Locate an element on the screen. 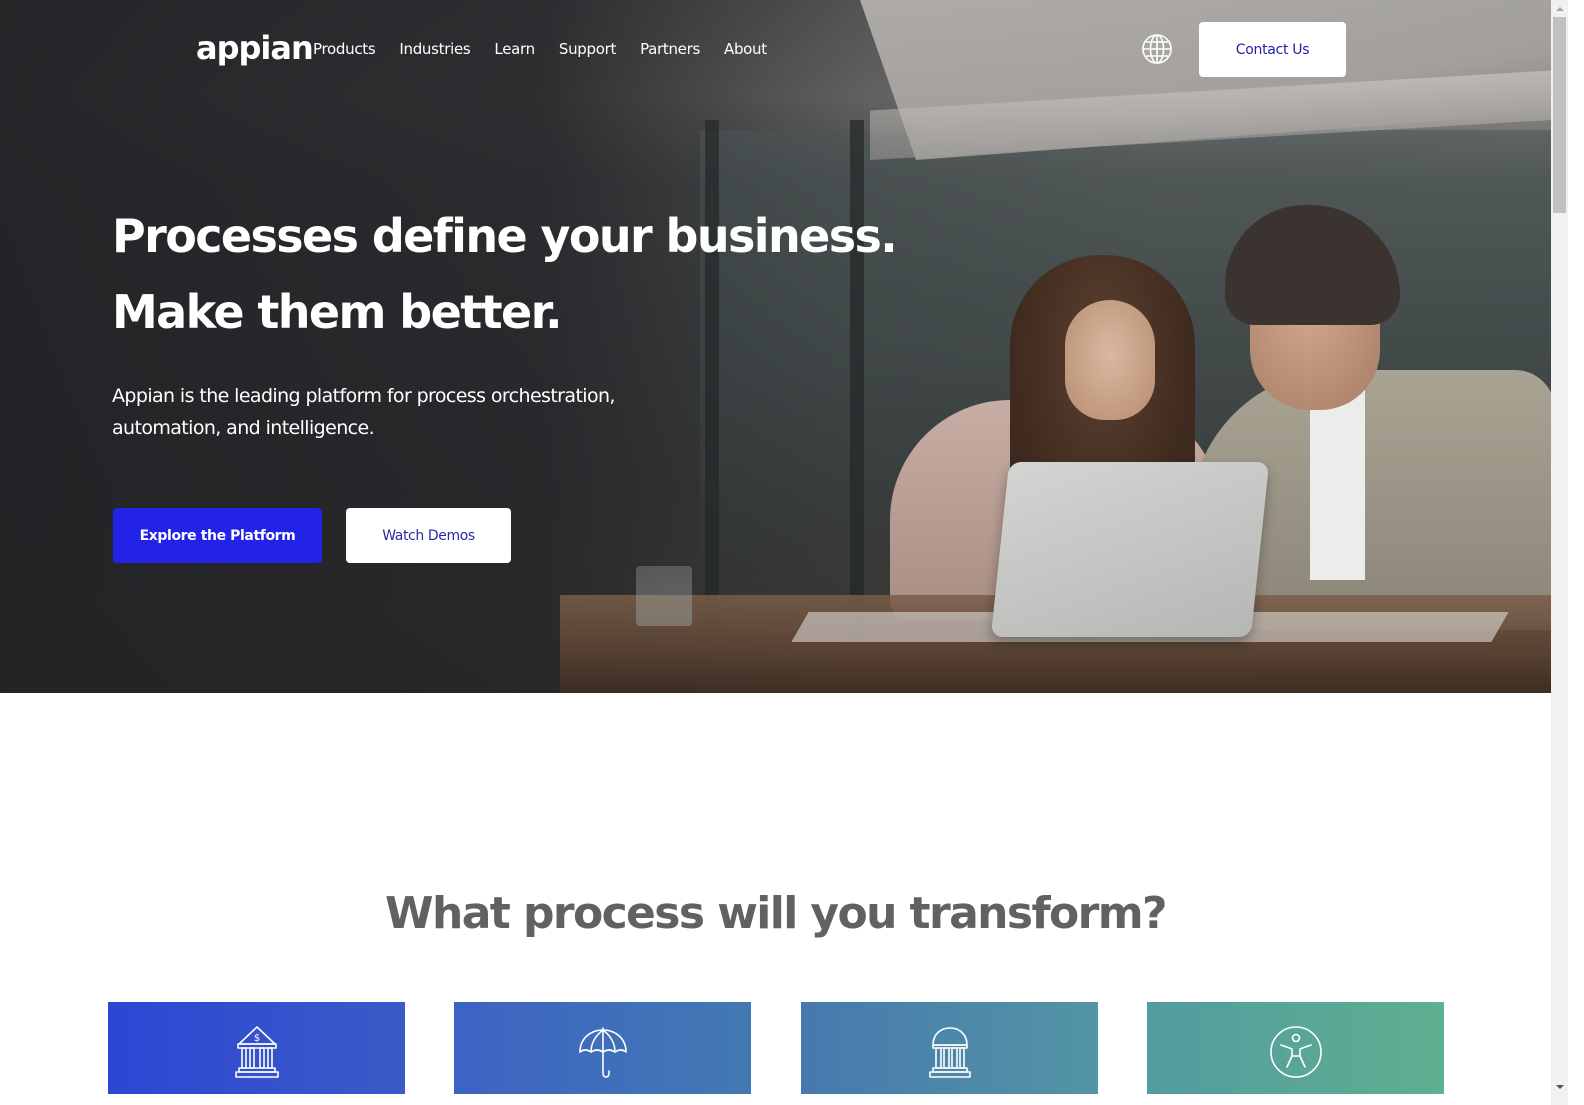 This screenshot has width=1584, height=1105. scroll-down-button is located at coordinates (1559, 1086).